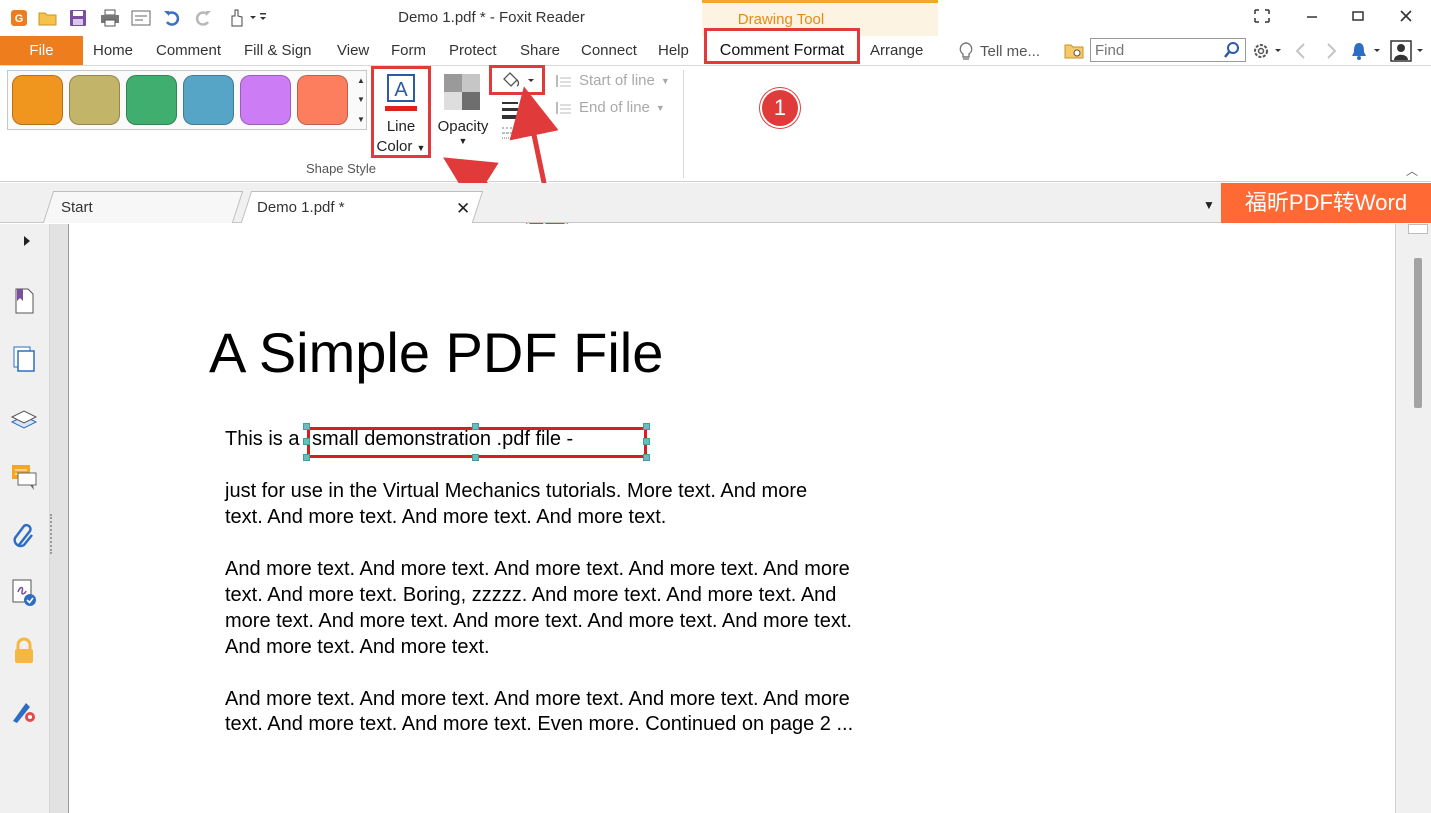 This screenshot has width=1431, height=813. I want to click on scrollbar-thumb, so click(1418, 333).